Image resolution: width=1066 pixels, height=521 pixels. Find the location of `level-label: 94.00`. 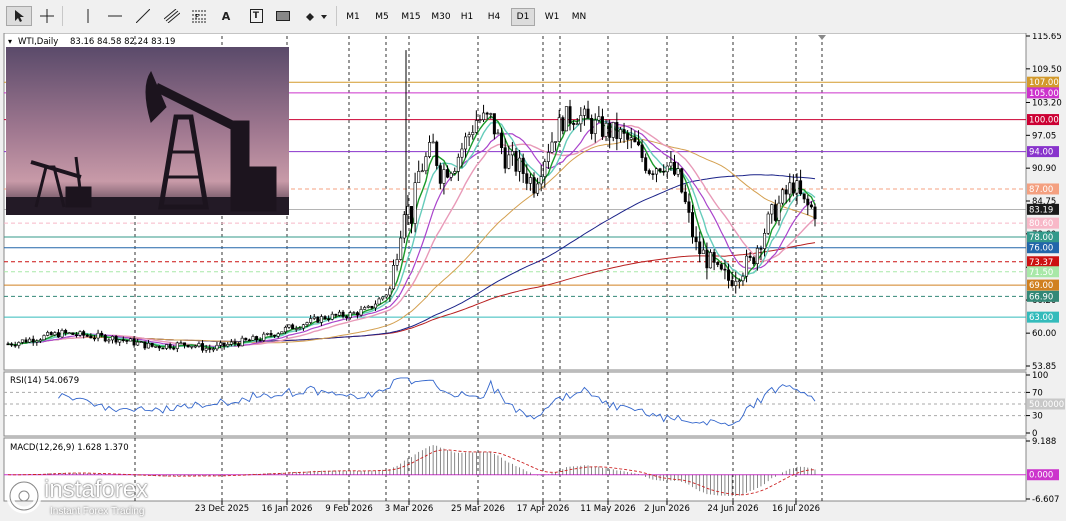

level-label: 94.00 is located at coordinates (1043, 152).